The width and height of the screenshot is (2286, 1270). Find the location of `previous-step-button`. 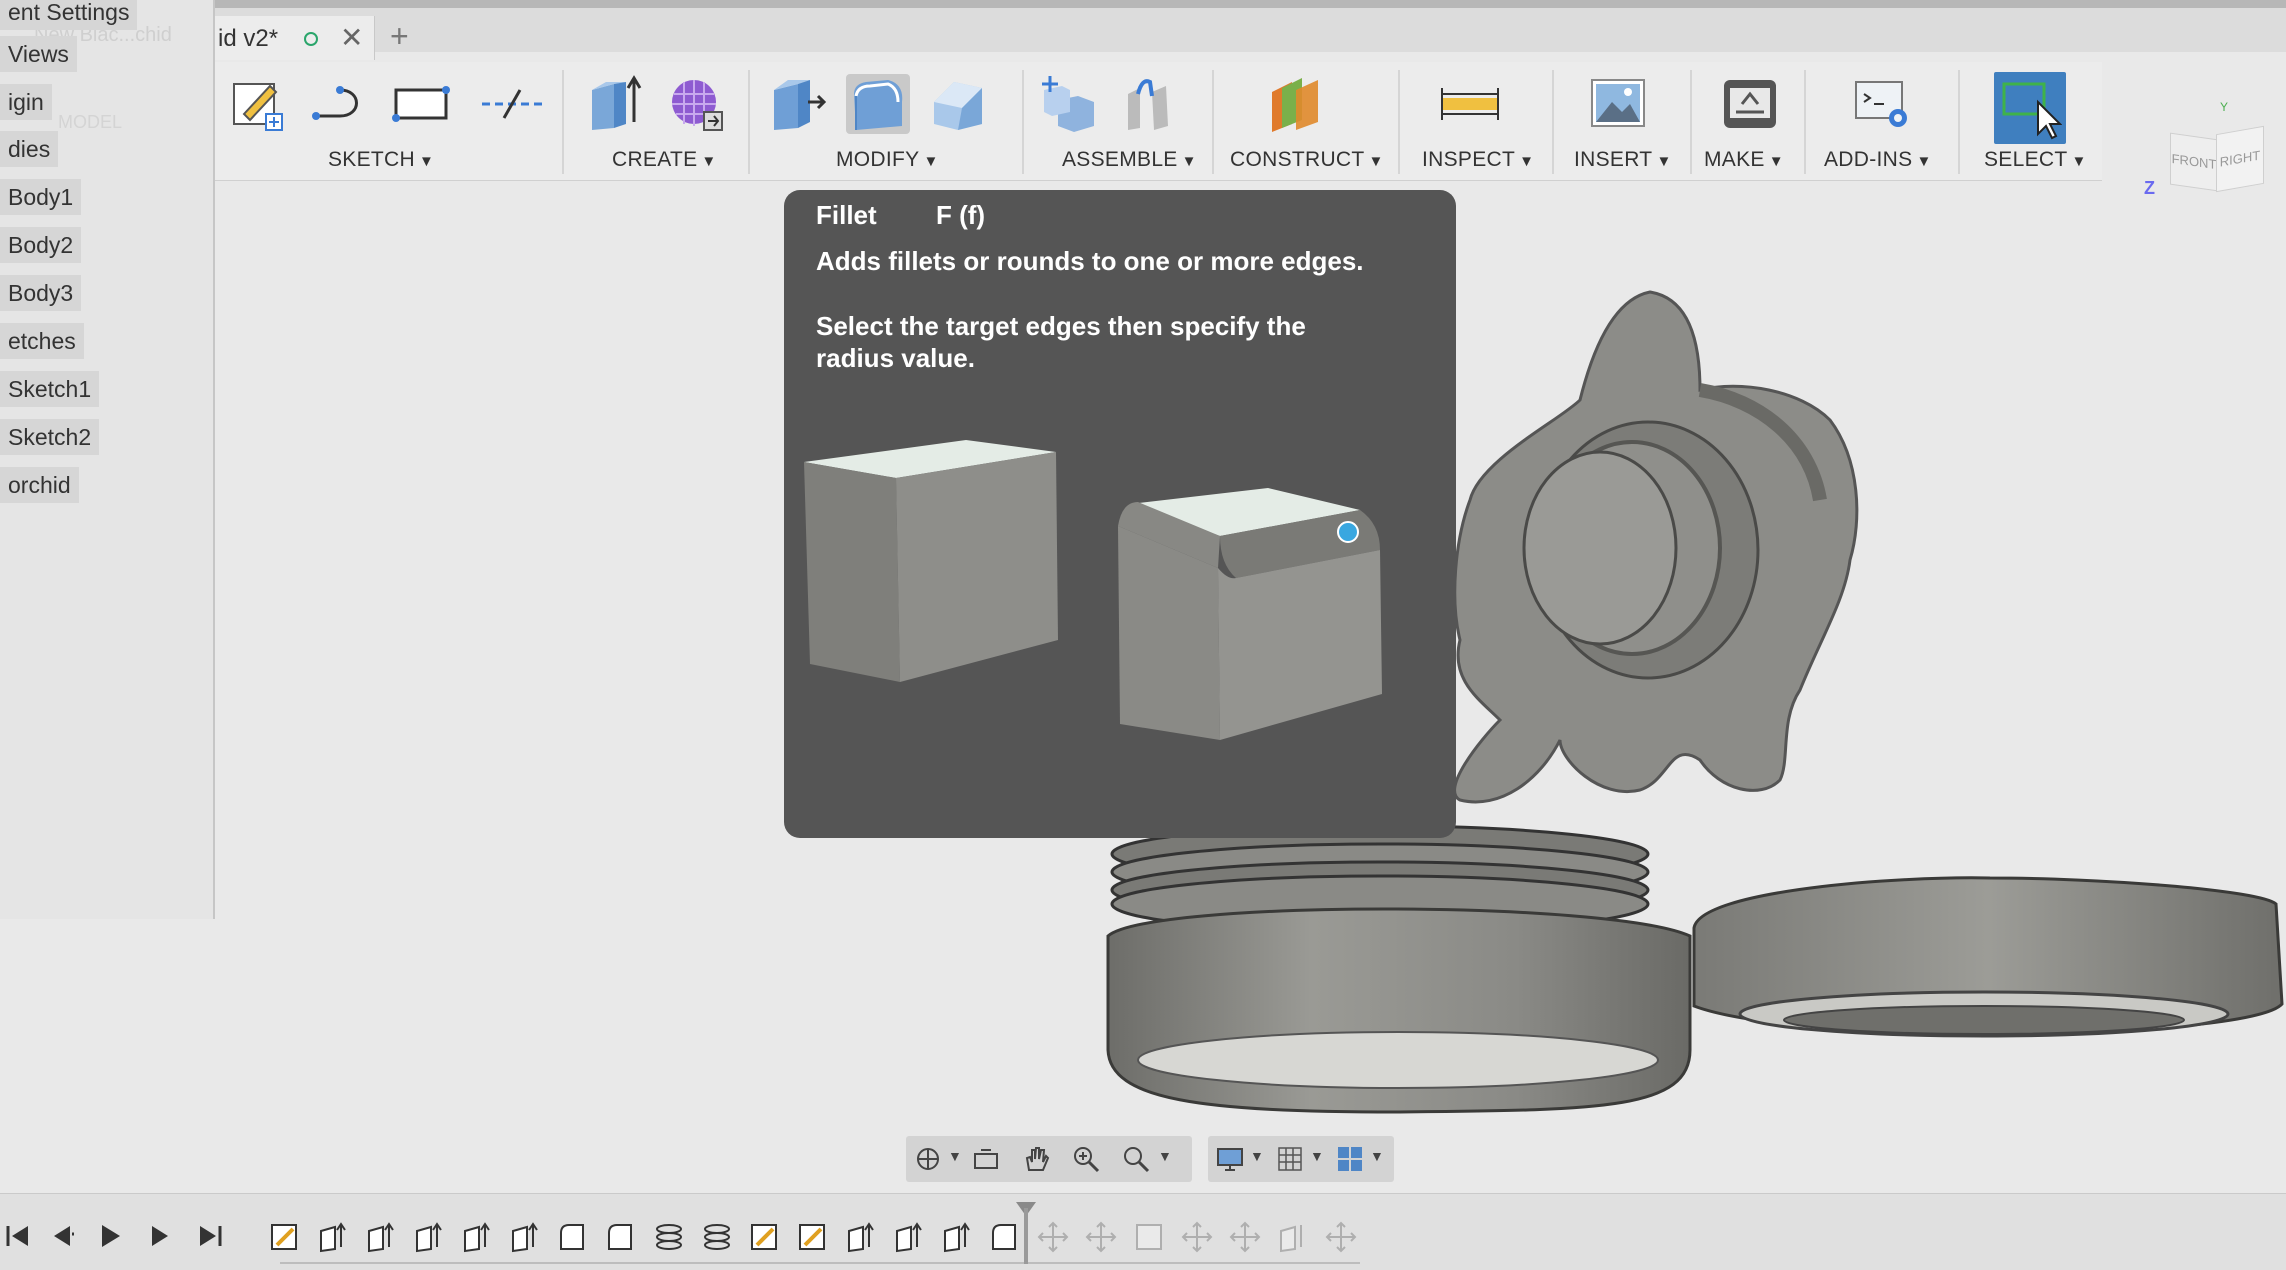

previous-step-button is located at coordinates (62, 1236).